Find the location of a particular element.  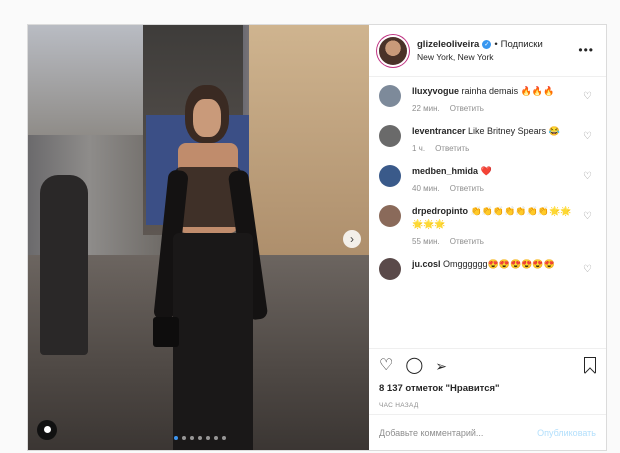

publish-button: Опубликовать is located at coordinates (566, 433).